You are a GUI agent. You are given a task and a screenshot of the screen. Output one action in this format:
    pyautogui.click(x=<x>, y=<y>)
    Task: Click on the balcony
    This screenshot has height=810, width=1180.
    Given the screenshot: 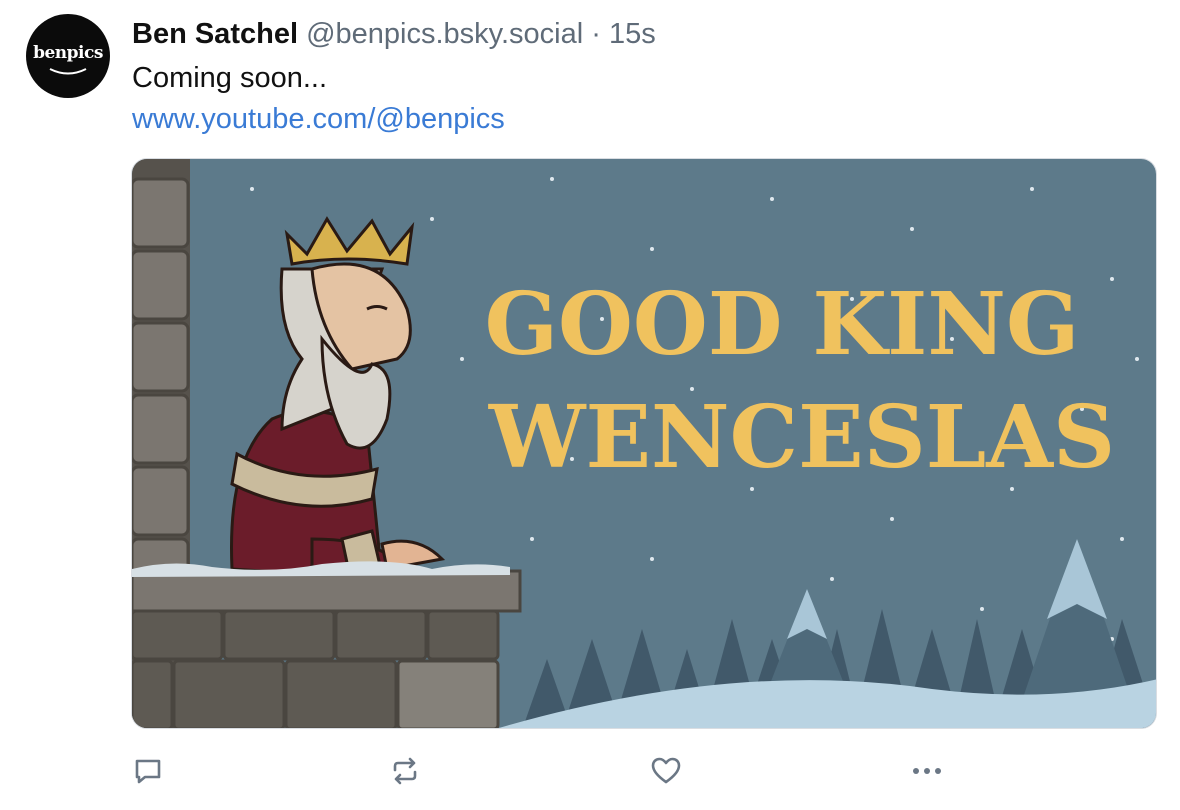 What is the action you would take?
    pyautogui.click(x=327, y=644)
    